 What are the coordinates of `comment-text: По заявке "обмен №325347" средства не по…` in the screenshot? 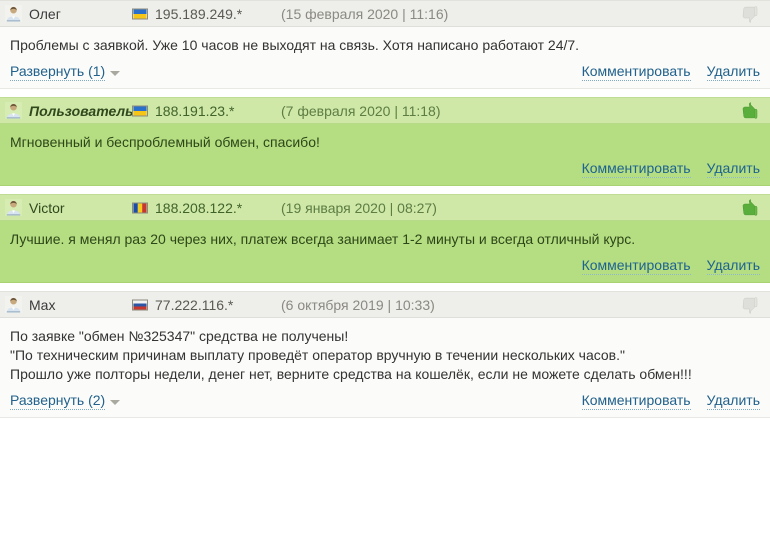 It's located at (351, 355).